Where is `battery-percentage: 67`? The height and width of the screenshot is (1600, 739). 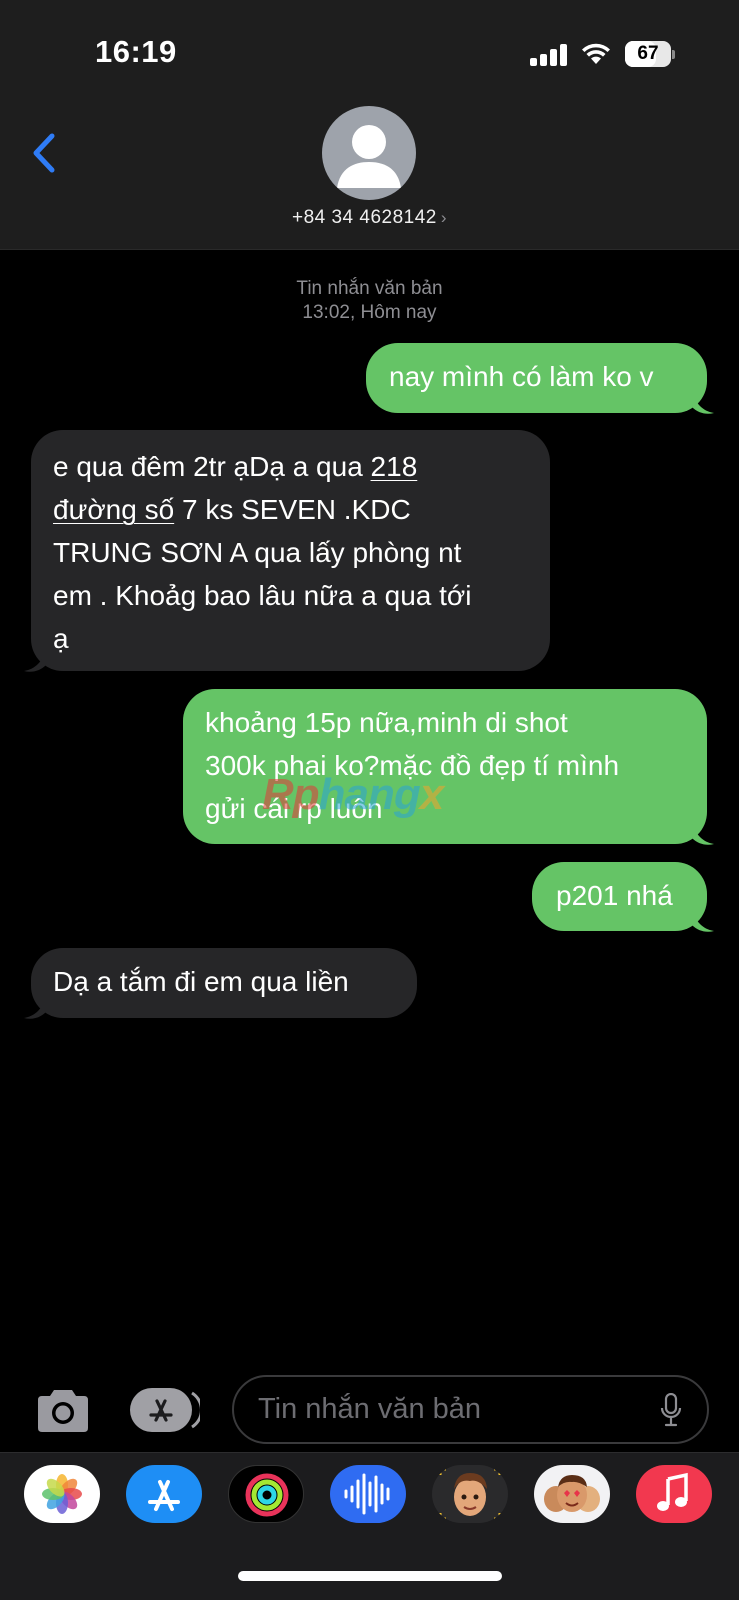 battery-percentage: 67 is located at coordinates (648, 53).